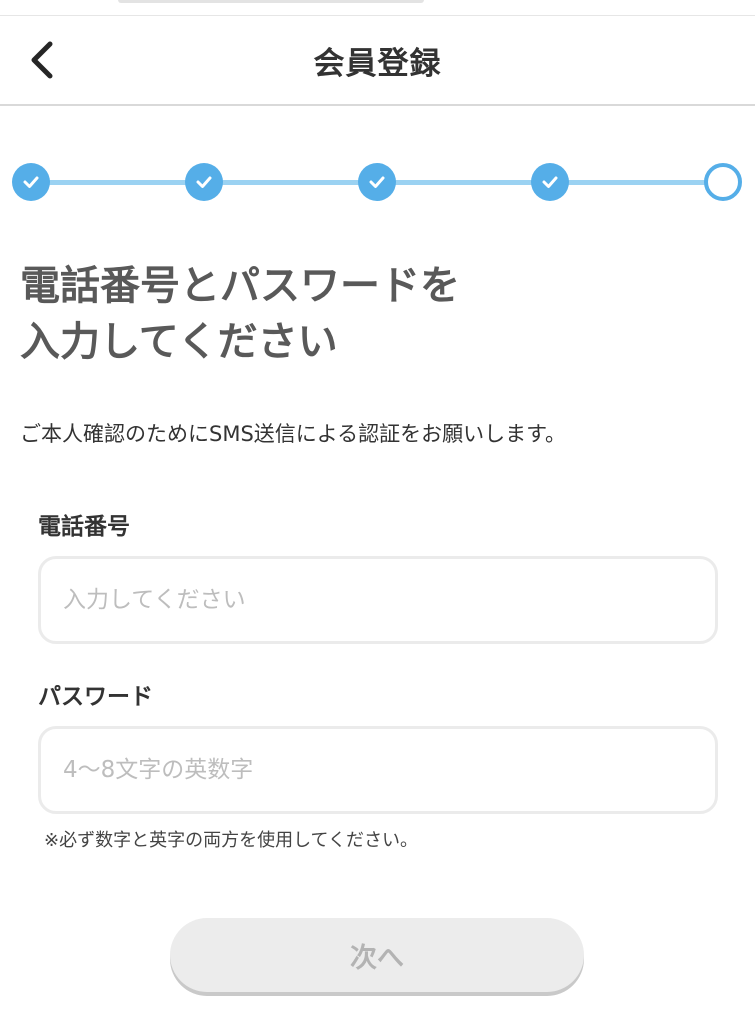 This screenshot has height=1024, width=755. I want to click on next-button: 次へ, so click(377, 955).